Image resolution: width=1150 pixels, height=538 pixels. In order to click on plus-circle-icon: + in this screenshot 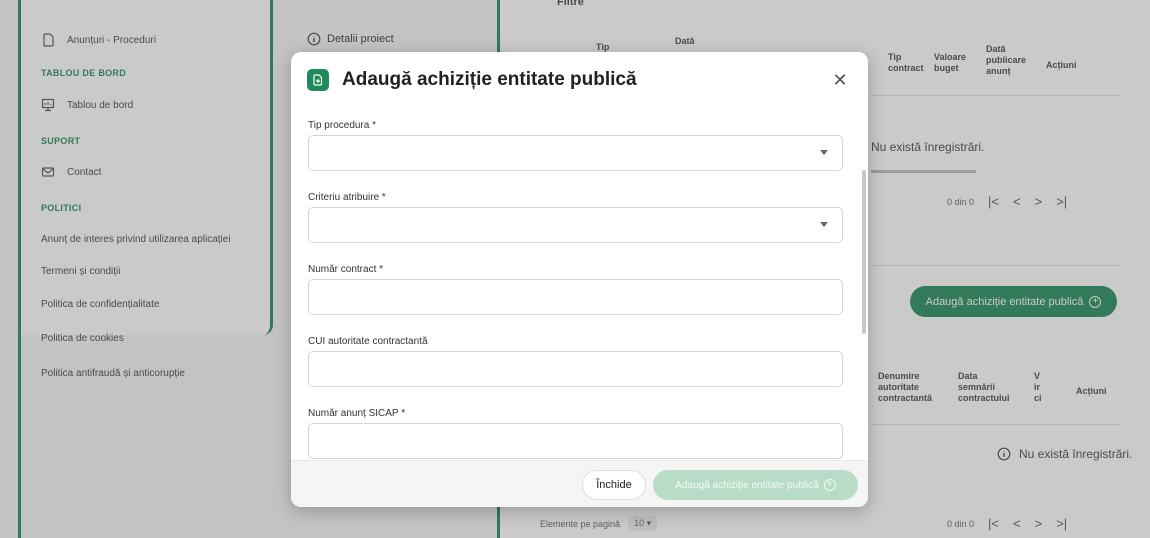, I will do `click(829, 485)`.